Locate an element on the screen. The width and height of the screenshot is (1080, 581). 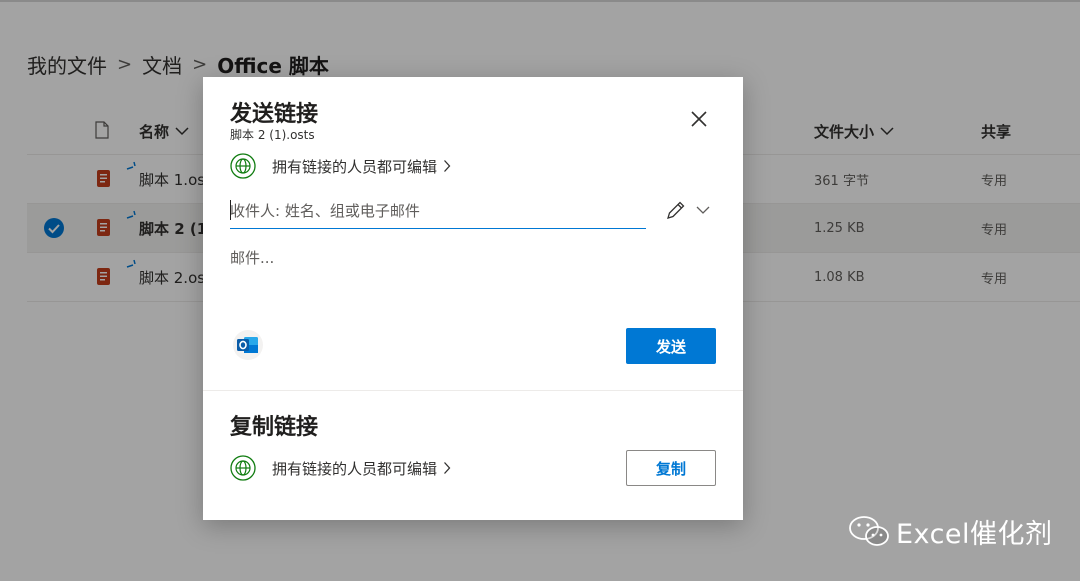
copy-link-settings-button: 拥有链接的人员都可编辑 is located at coordinates (340, 468).